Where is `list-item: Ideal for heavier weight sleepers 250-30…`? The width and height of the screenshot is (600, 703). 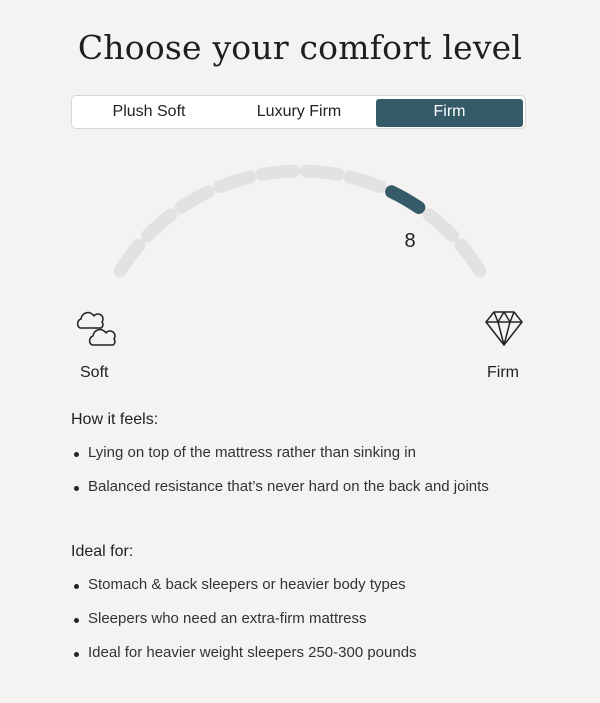
list-item: Ideal for heavier weight sleepers 250-30… is located at coordinates (244, 660).